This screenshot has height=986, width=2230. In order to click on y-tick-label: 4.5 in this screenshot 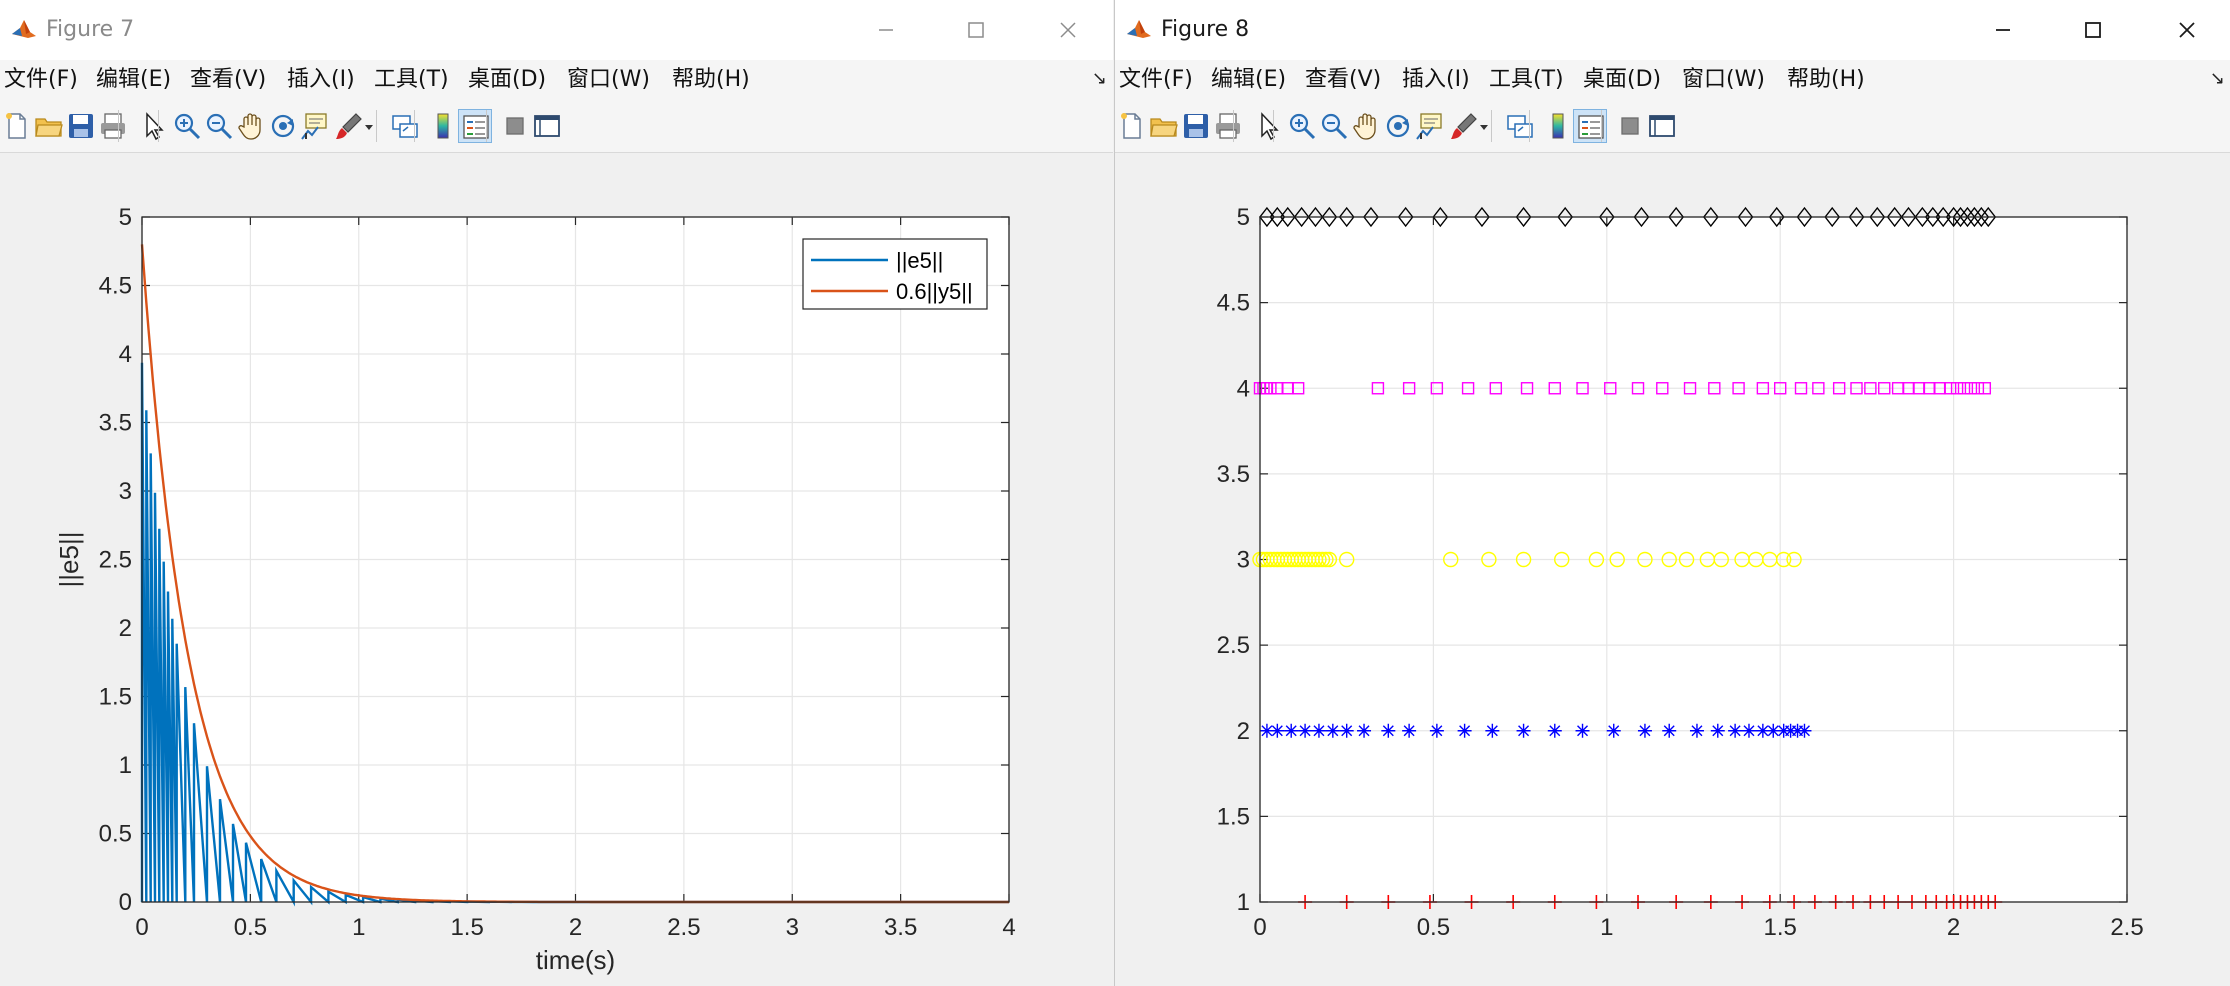, I will do `click(1233, 303)`.